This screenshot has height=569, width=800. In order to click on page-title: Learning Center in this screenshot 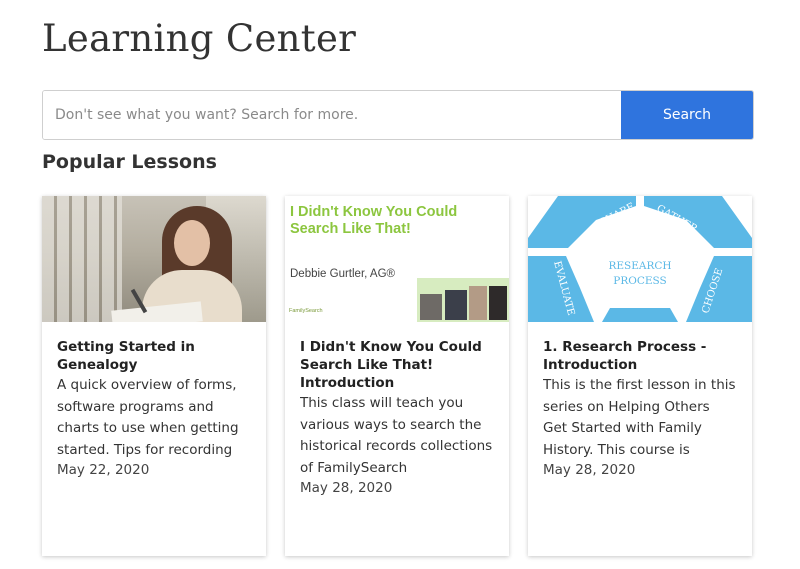, I will do `click(199, 38)`.